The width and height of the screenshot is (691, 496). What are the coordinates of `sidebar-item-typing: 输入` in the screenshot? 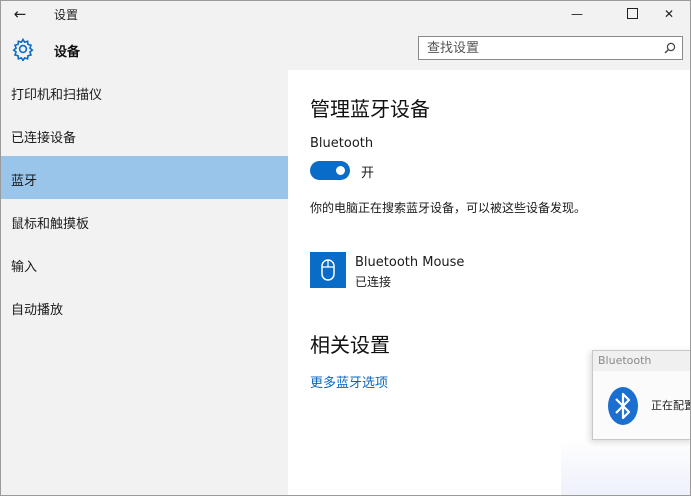 It's located at (144, 263).